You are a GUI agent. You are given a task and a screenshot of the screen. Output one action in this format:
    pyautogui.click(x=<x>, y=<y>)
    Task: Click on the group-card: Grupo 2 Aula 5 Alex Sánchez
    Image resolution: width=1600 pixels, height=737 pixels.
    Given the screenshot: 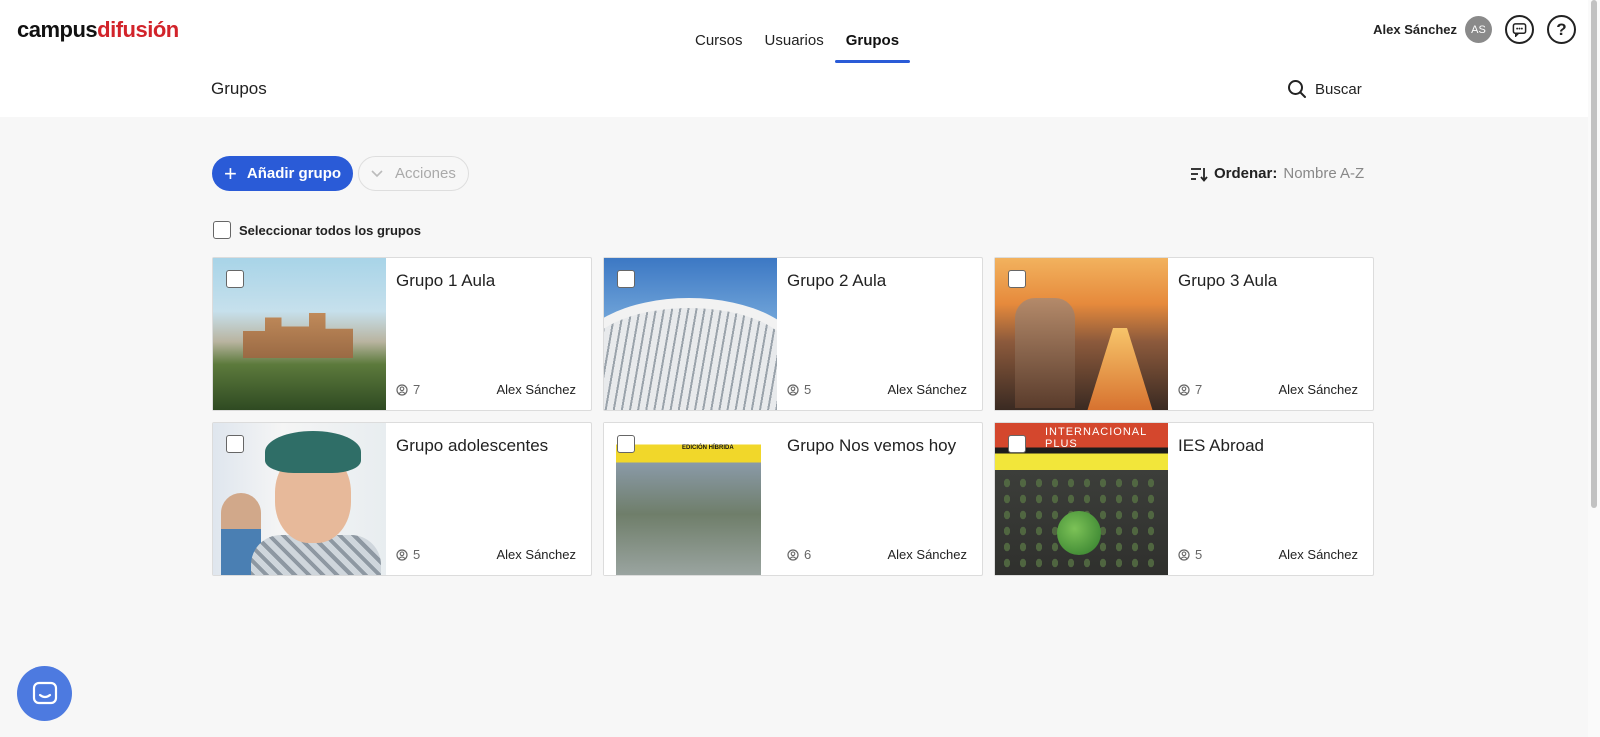 What is the action you would take?
    pyautogui.click(x=793, y=334)
    